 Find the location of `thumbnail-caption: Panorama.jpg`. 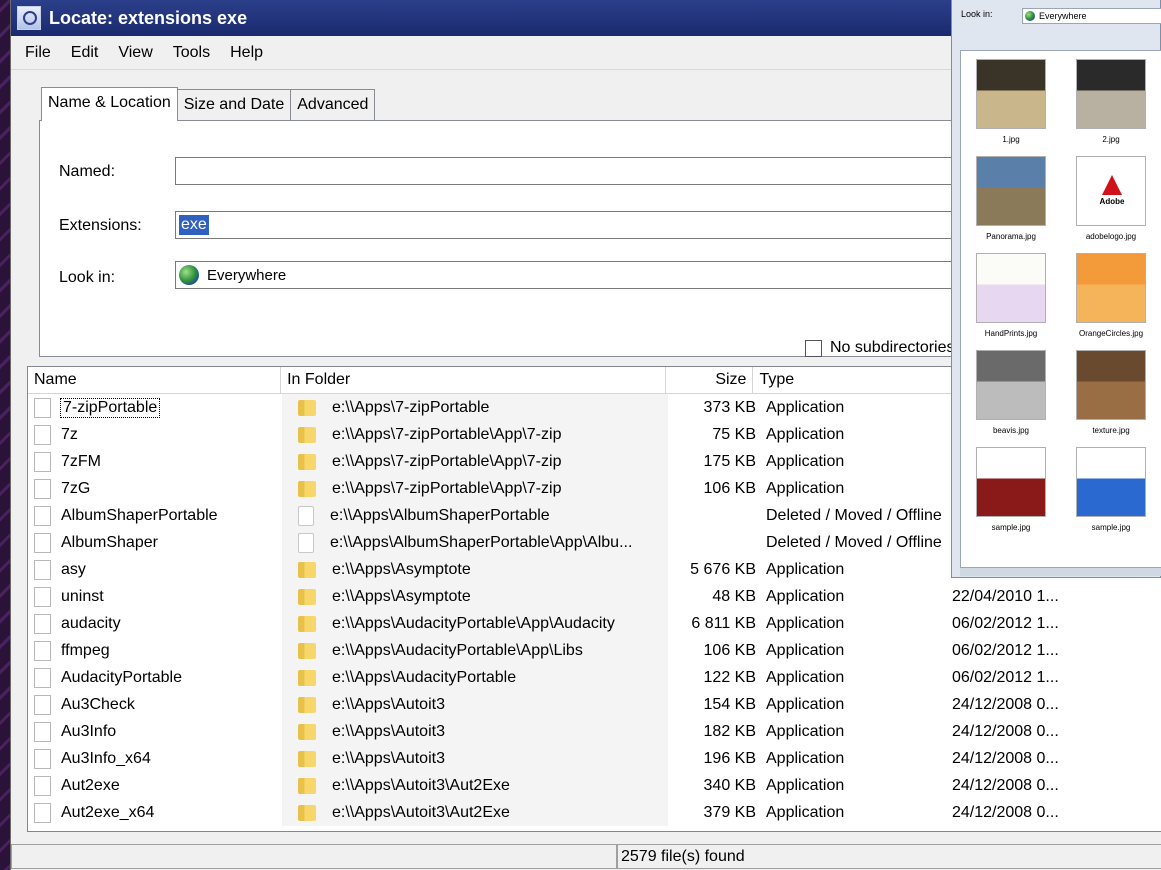

thumbnail-caption: Panorama.jpg is located at coordinates (1011, 236).